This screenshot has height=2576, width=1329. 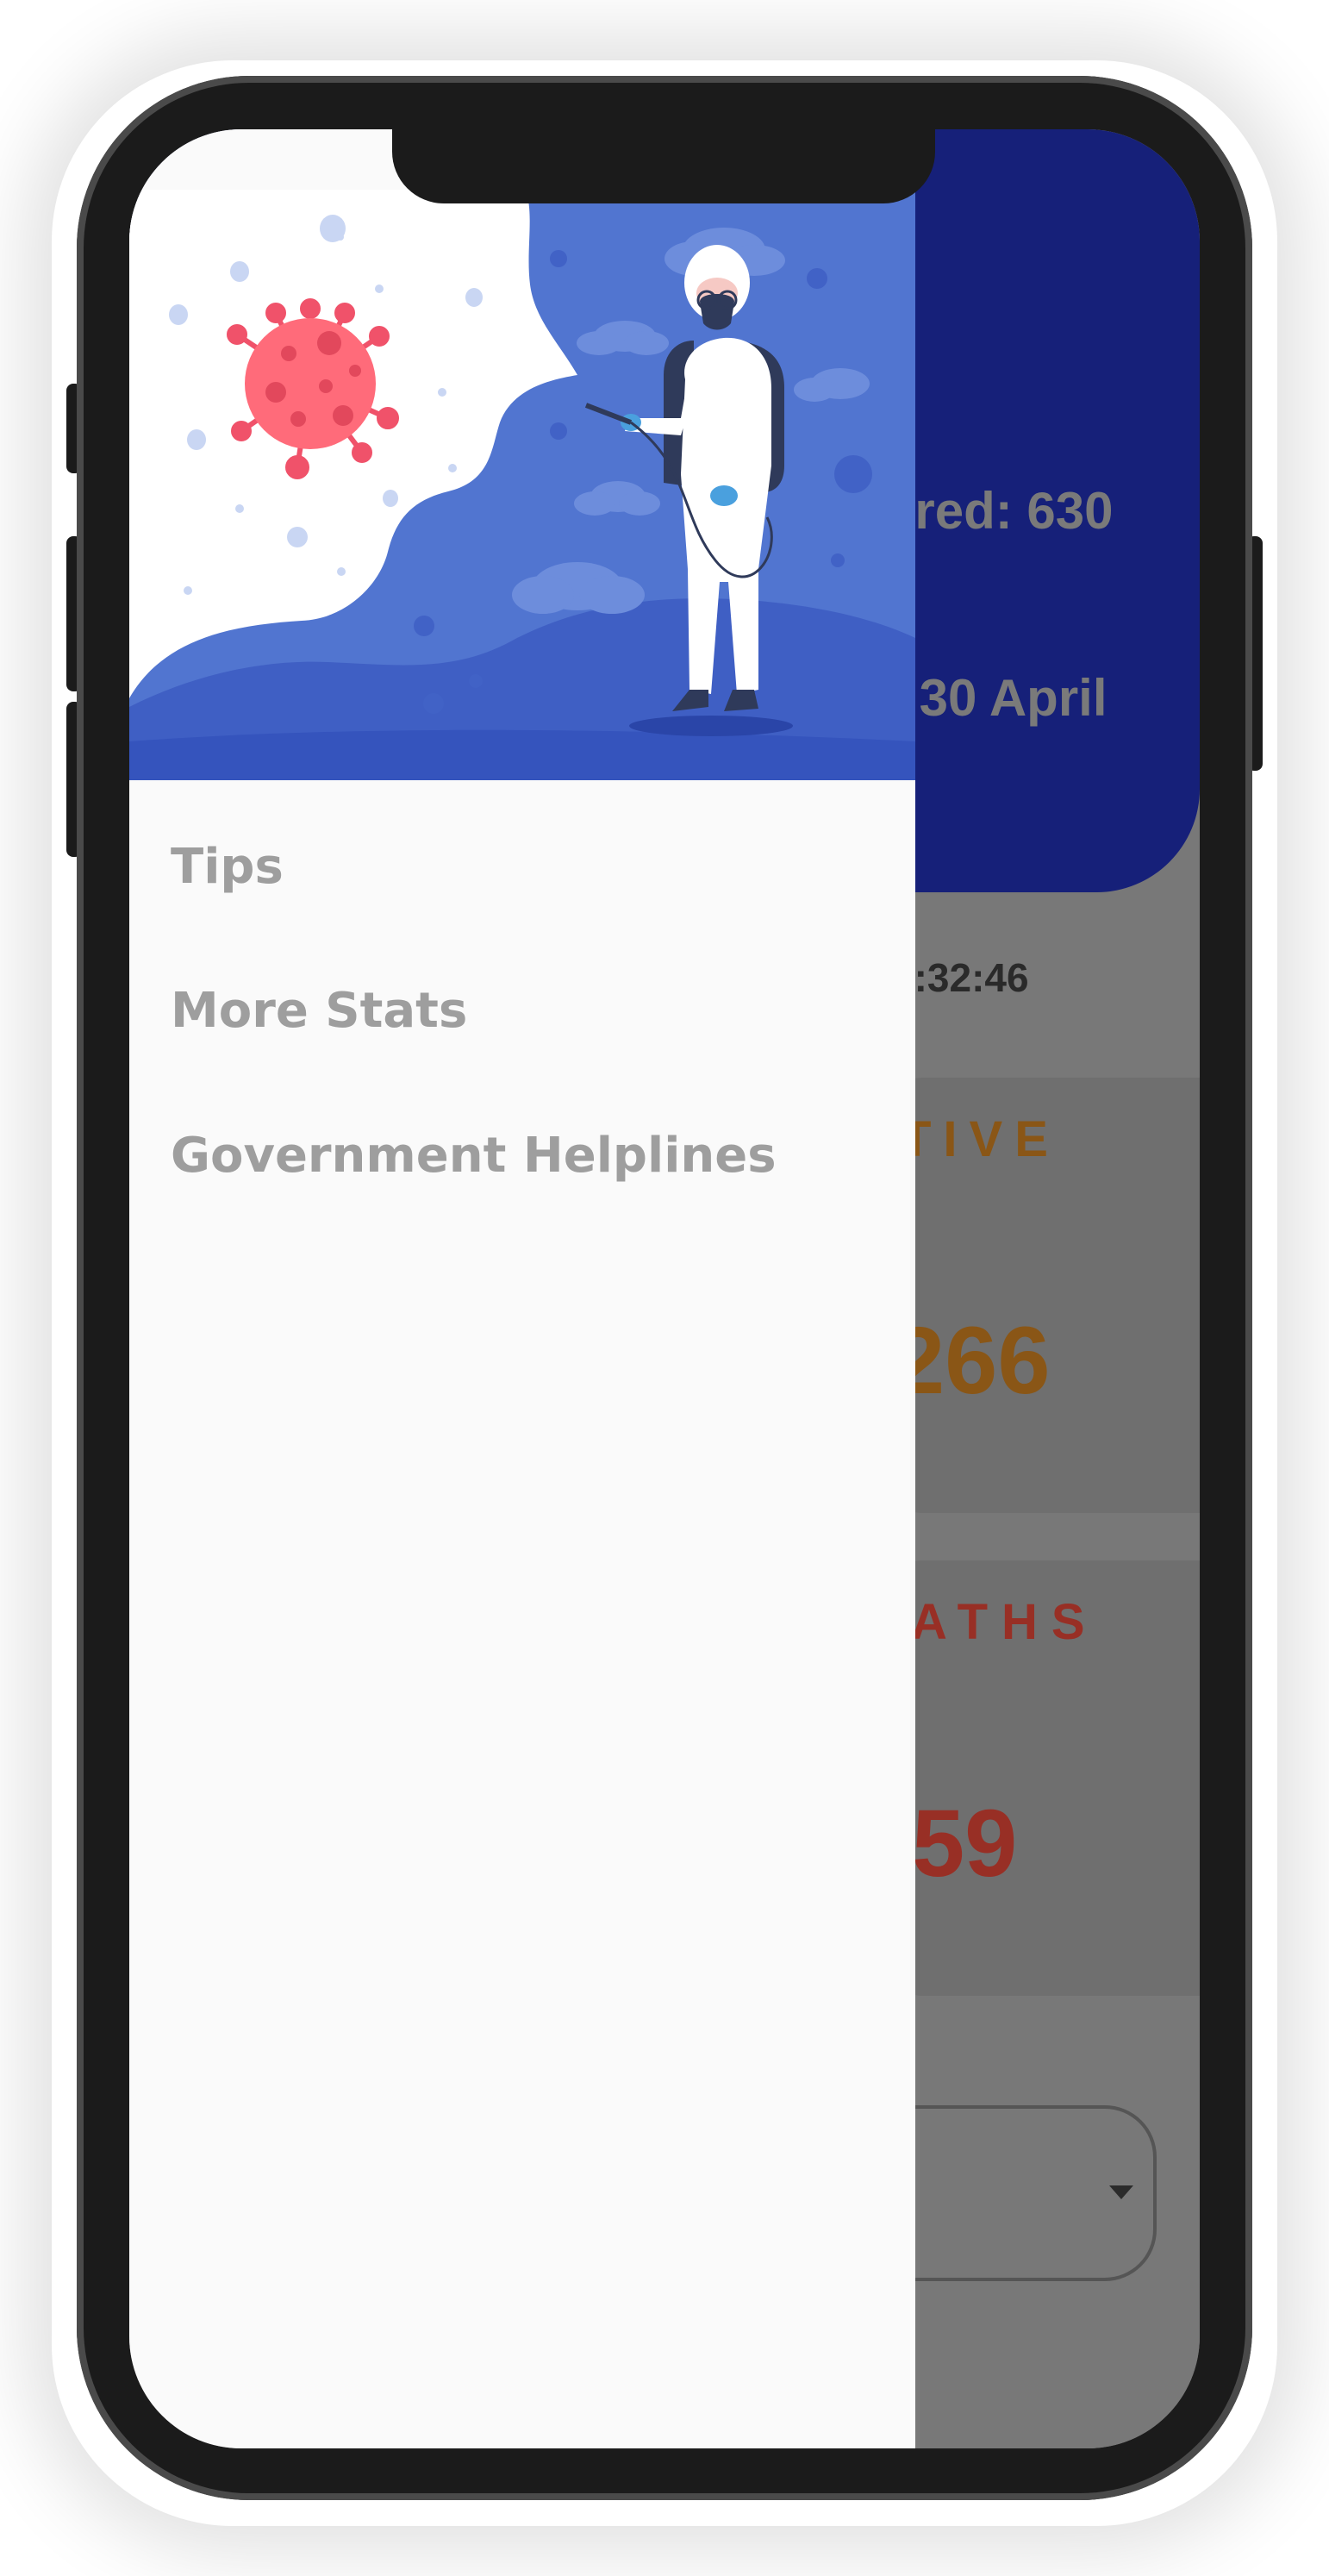 What do you see at coordinates (965, 1844) in the screenshot?
I see `deaths-value: 59` at bounding box center [965, 1844].